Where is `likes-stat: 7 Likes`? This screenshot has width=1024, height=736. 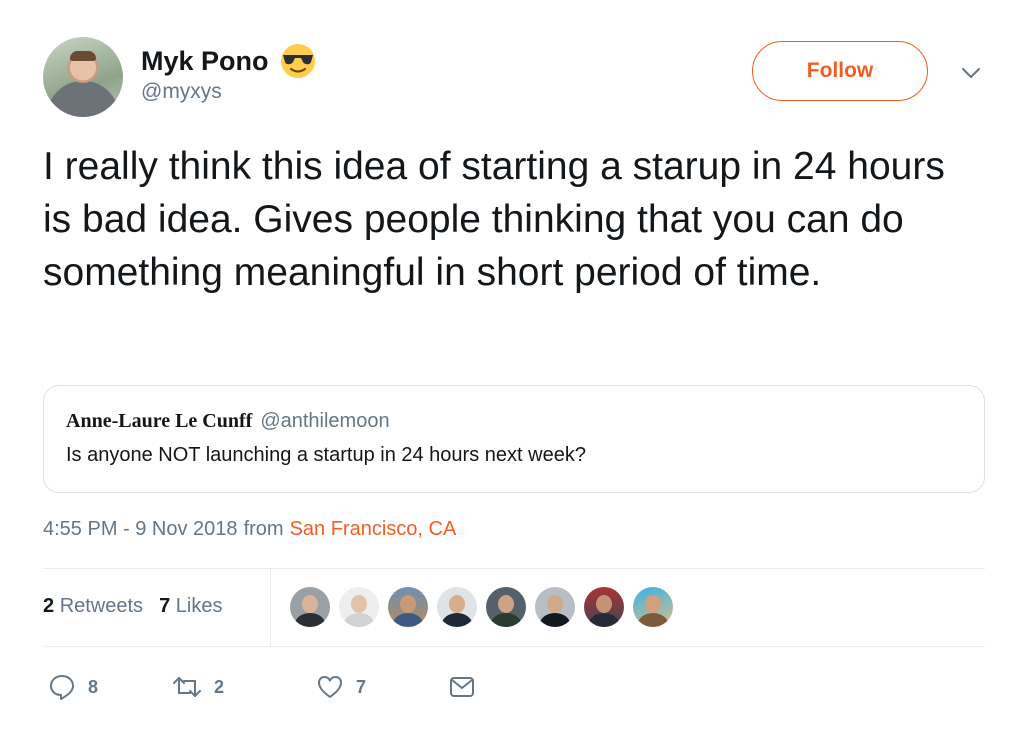 likes-stat: 7 Likes is located at coordinates (190, 606).